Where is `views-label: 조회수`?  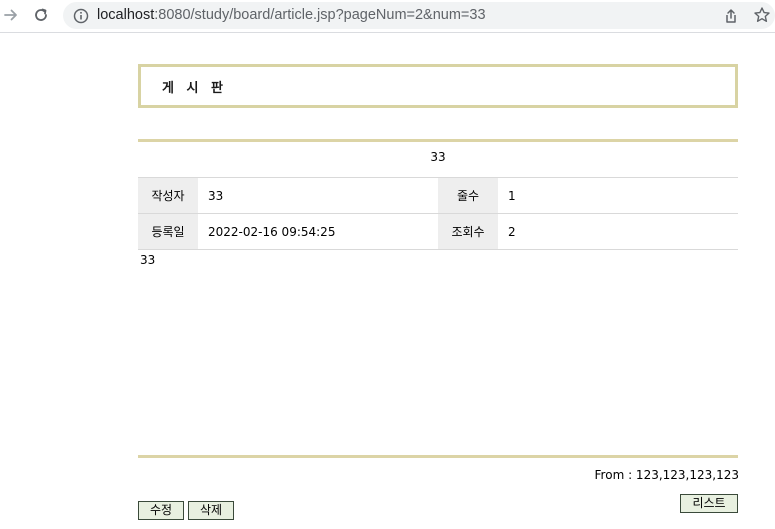 views-label: 조회수 is located at coordinates (468, 231).